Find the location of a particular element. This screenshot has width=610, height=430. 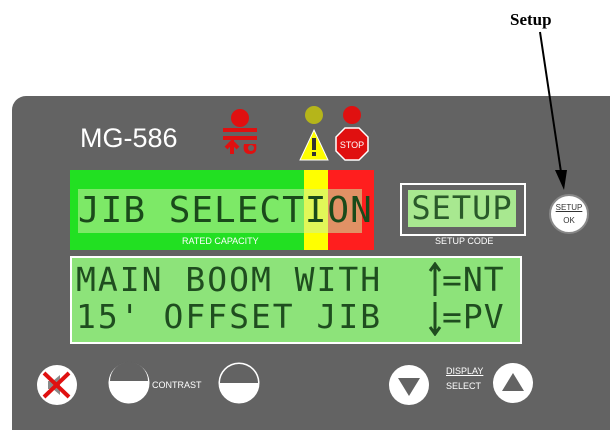

scroll-down-button is located at coordinates (409, 385).